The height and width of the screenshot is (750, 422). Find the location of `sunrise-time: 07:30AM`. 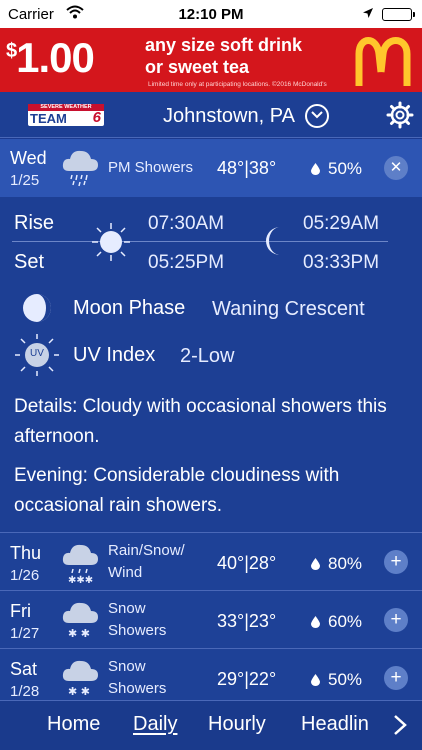

sunrise-time: 07:30AM is located at coordinates (186, 223).